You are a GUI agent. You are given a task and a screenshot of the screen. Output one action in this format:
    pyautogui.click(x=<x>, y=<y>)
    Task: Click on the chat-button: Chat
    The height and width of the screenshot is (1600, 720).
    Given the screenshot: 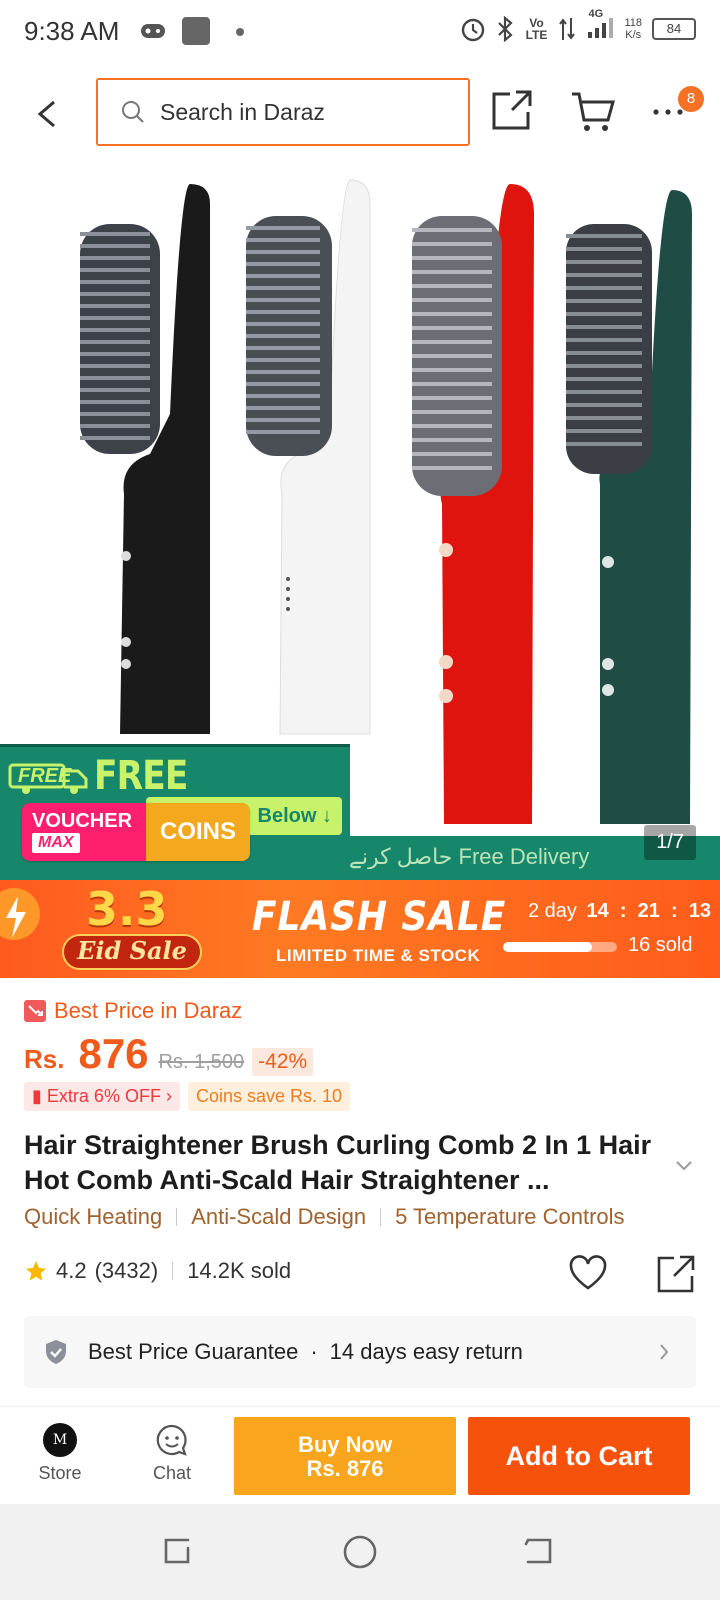 What is the action you would take?
    pyautogui.click(x=172, y=1453)
    